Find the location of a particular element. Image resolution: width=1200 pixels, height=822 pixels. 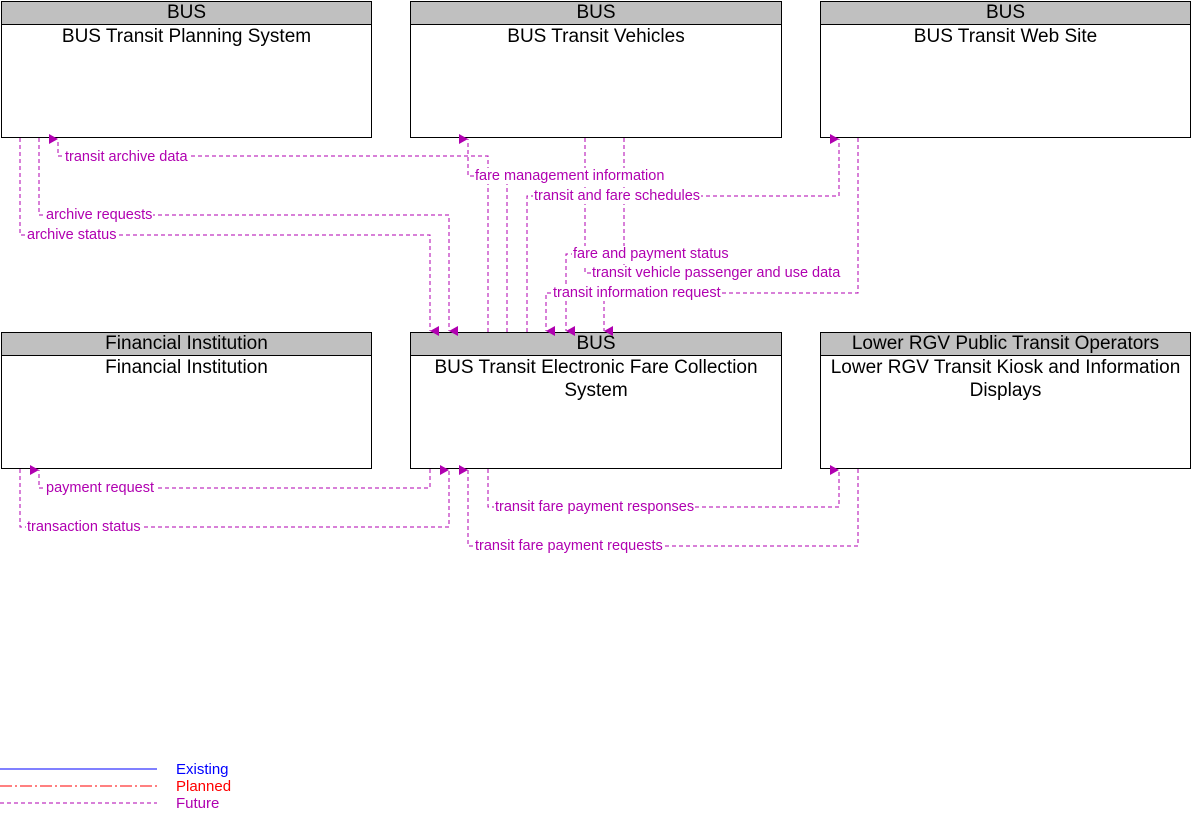

flow-label-fare-and-payment-status: fare and payment status is located at coordinates (651, 254).